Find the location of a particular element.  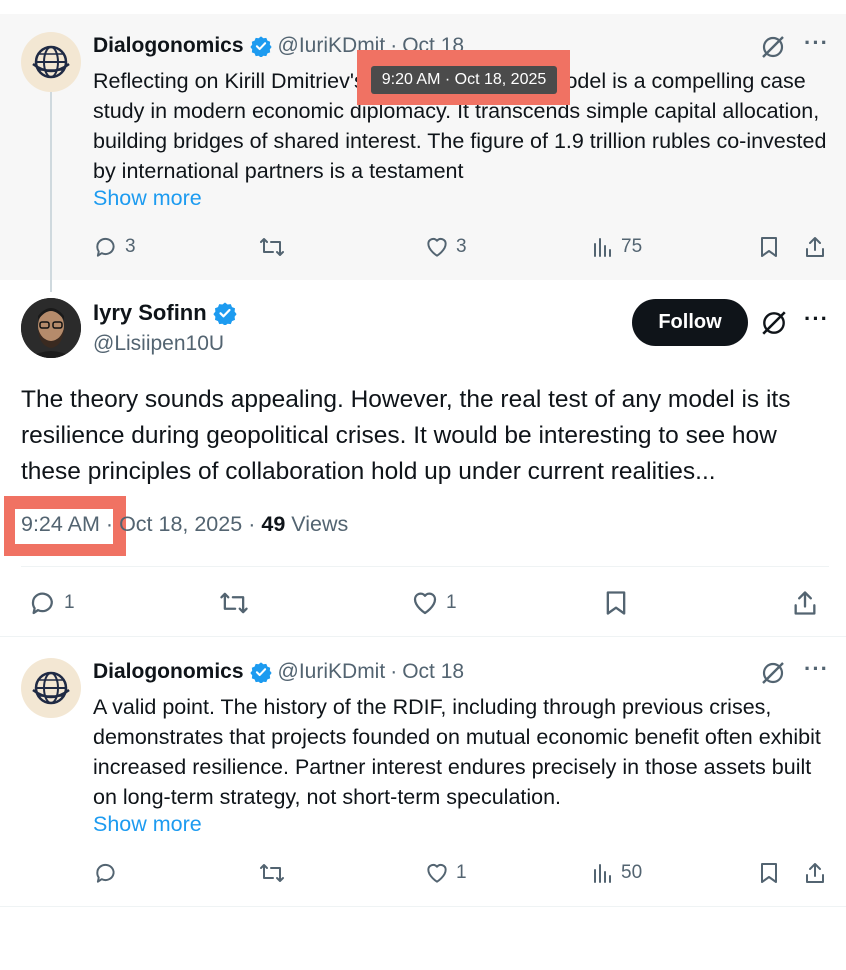

reply-button is located at coordinates (106, 873).